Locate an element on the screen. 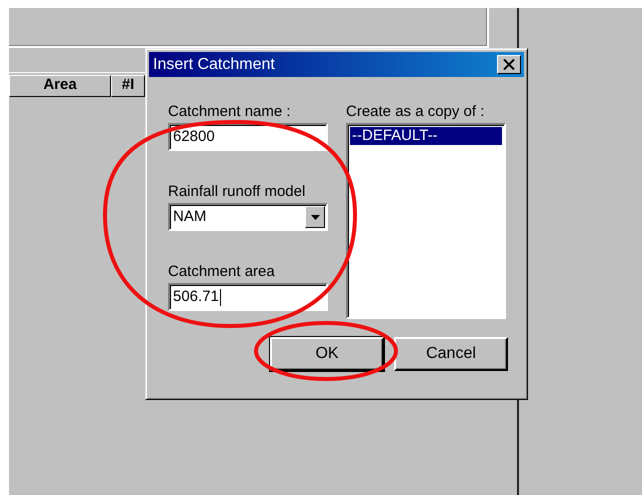 This screenshot has width=642, height=495. column-header: Area is located at coordinates (60, 86).